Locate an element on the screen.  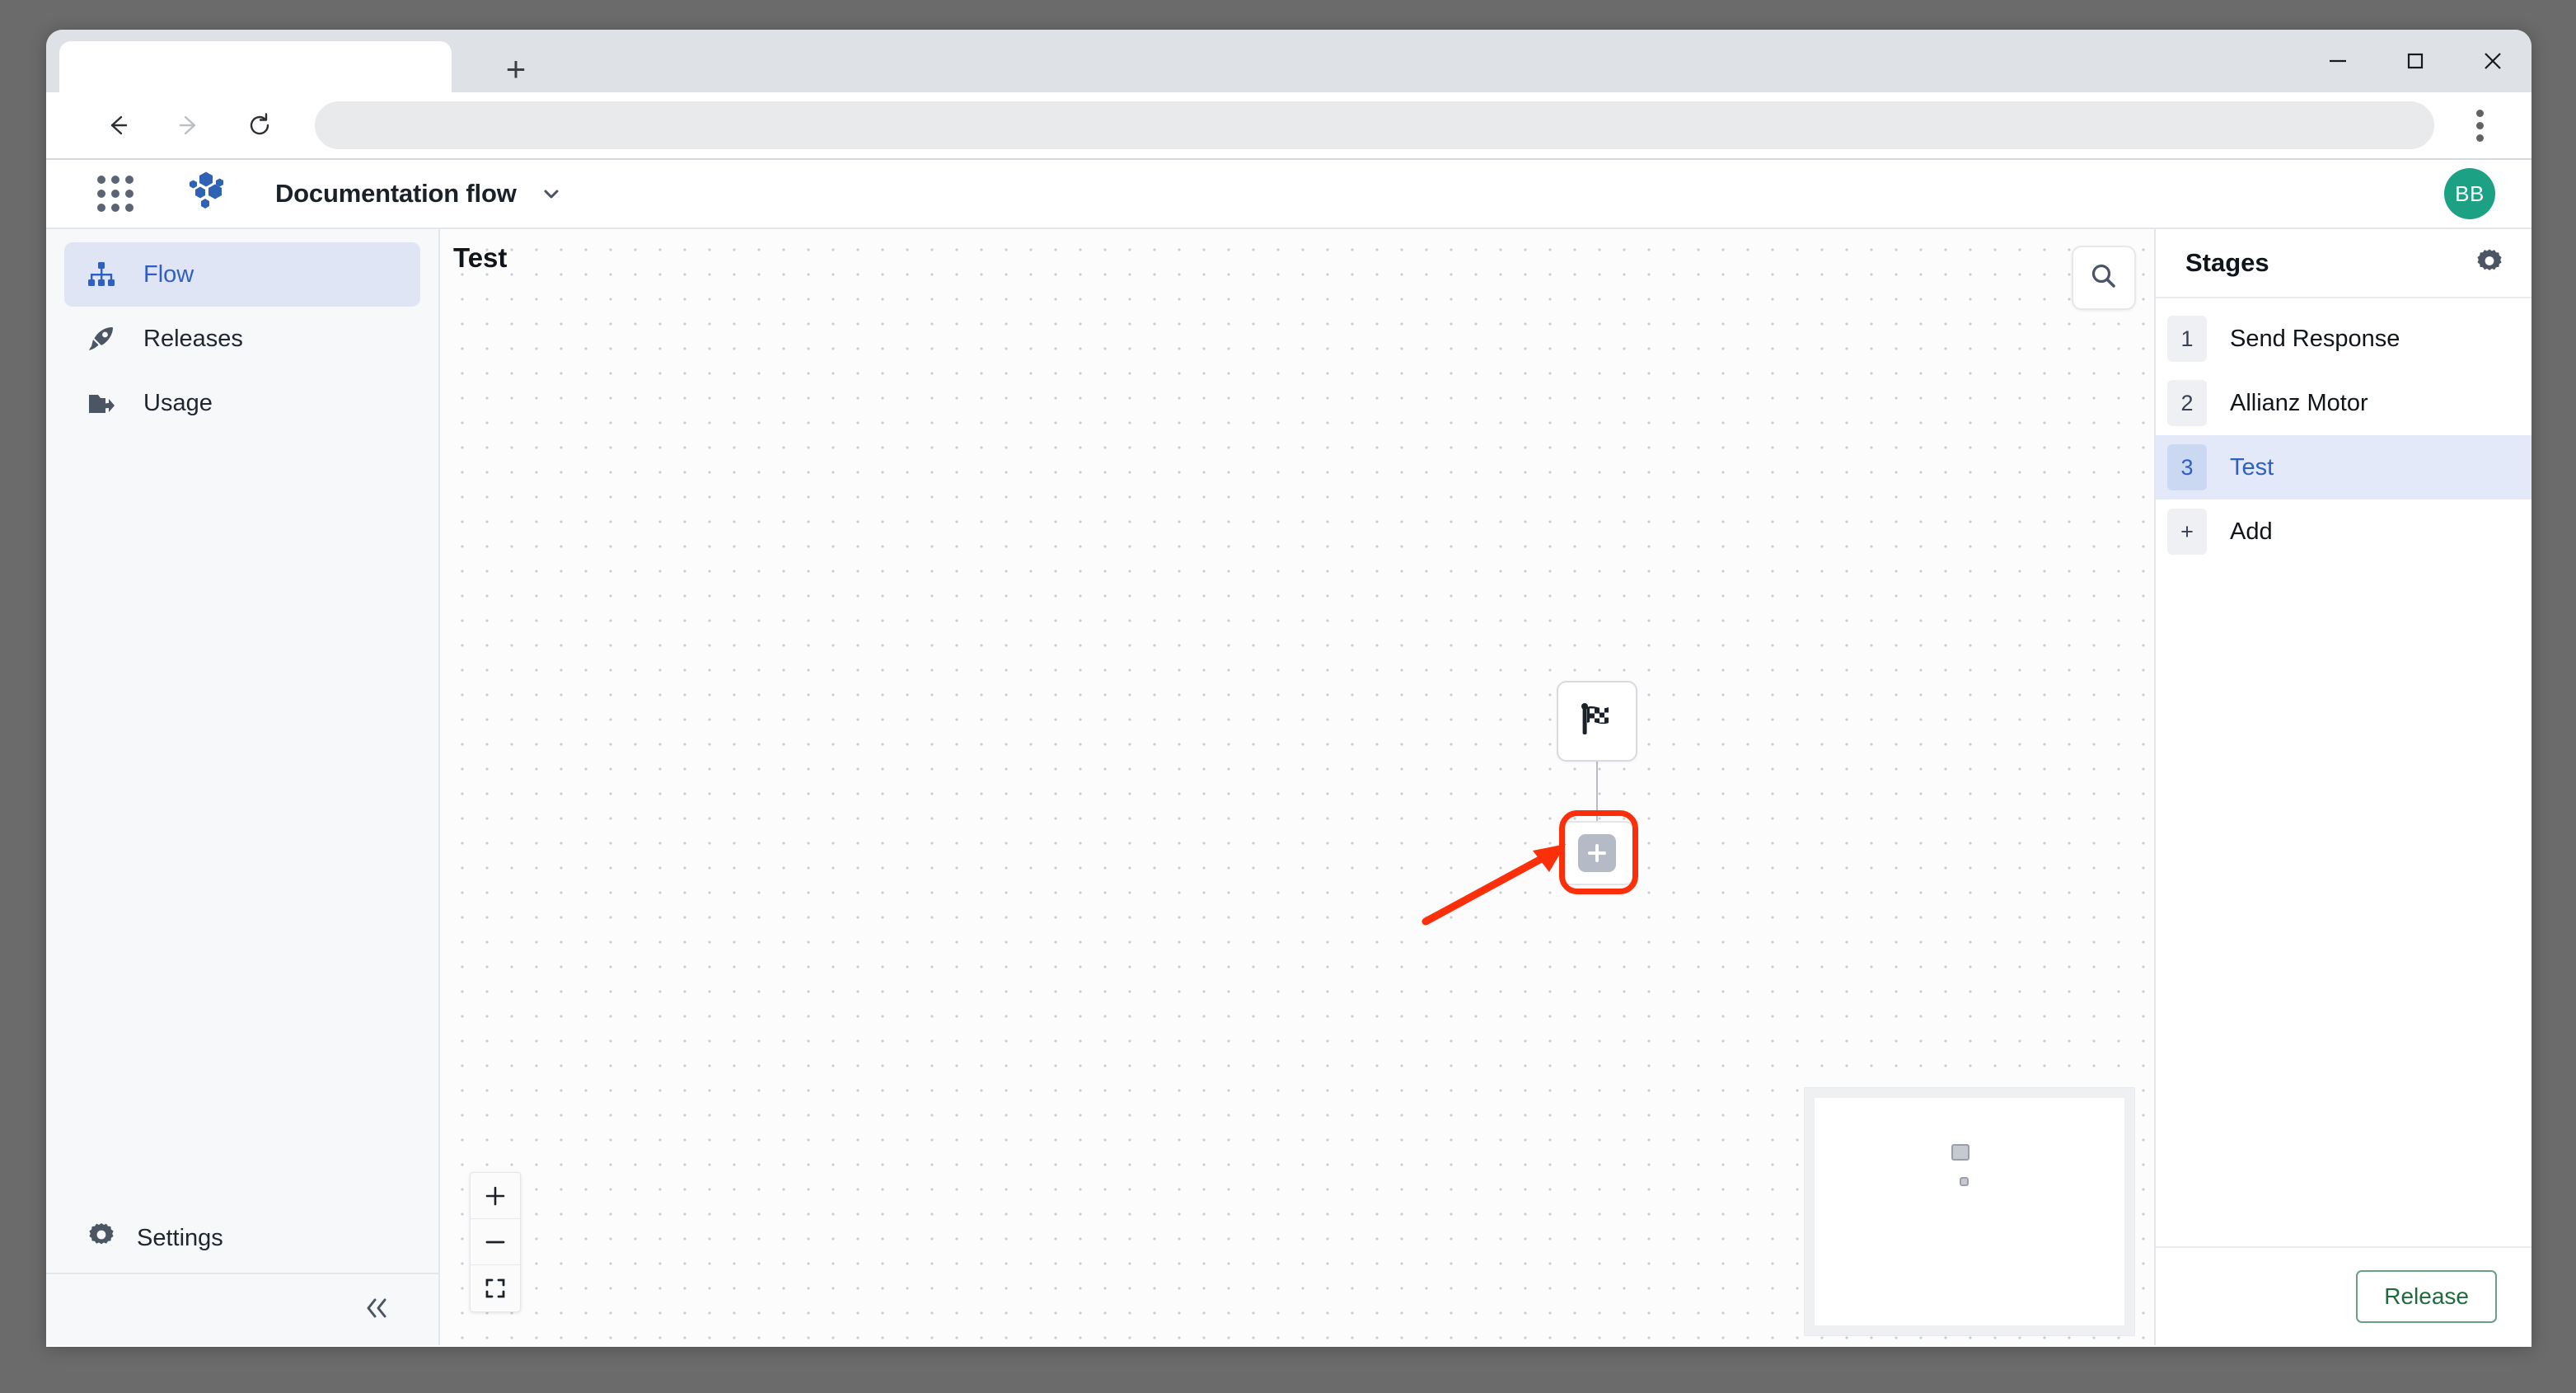
stage-item: 2 Allianz Motor is located at coordinates (2344, 403).